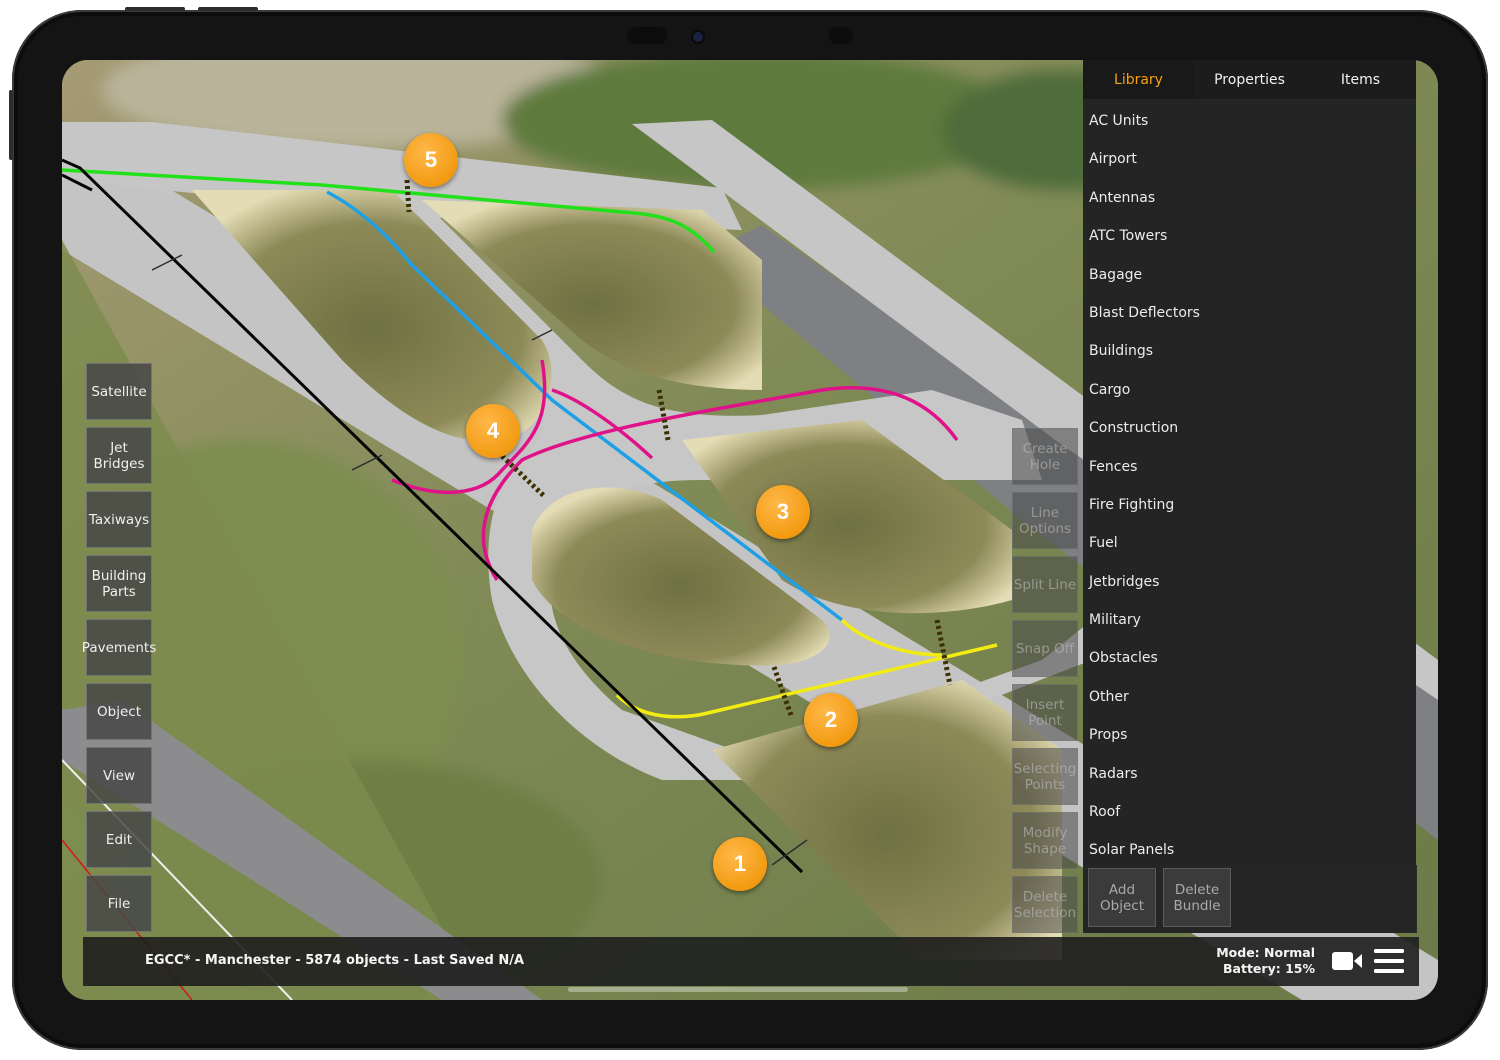  Describe the element at coordinates (493, 431) in the screenshot. I see `callout-marker-4: 4` at that location.